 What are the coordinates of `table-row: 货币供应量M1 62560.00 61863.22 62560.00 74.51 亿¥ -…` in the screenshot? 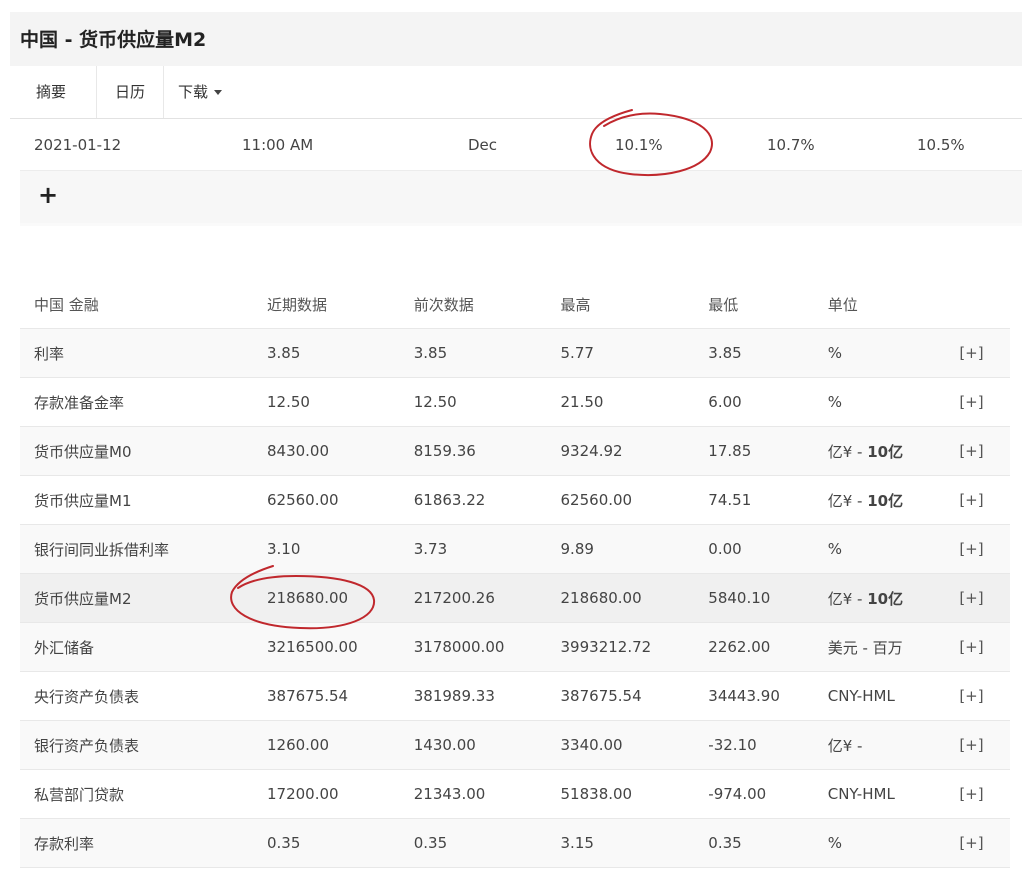 It's located at (515, 500).